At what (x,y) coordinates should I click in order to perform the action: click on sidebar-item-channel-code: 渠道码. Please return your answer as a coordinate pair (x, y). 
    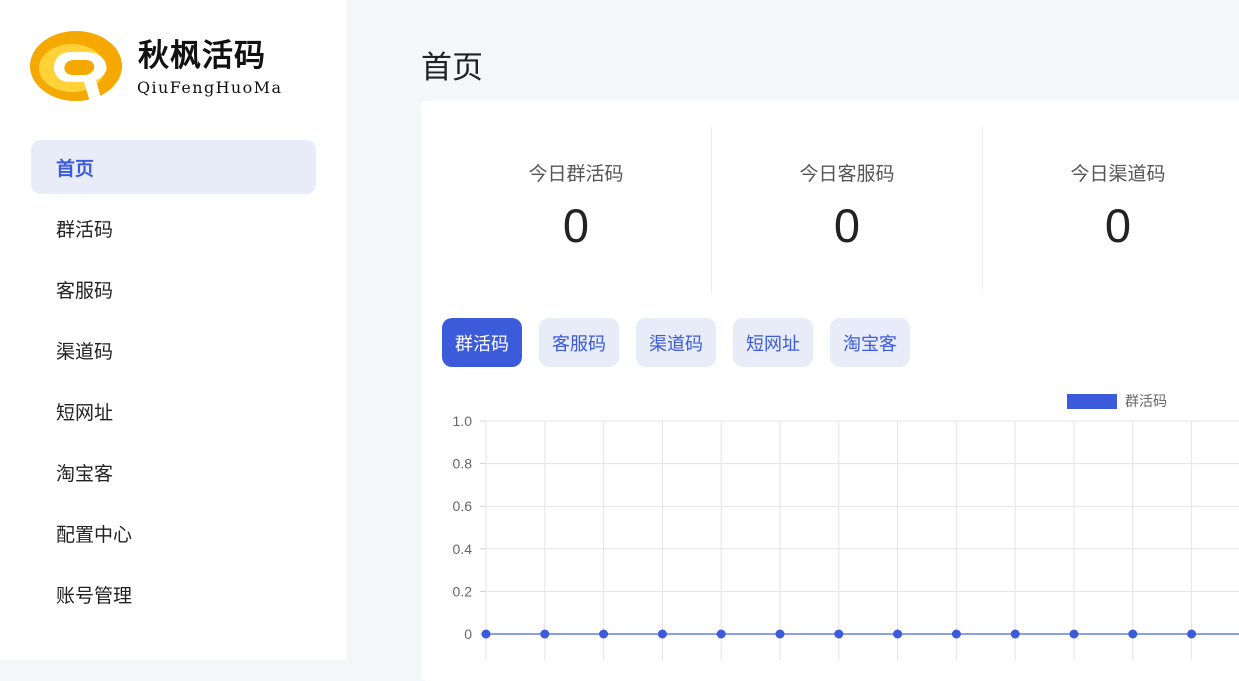
    Looking at the image, I should click on (173, 350).